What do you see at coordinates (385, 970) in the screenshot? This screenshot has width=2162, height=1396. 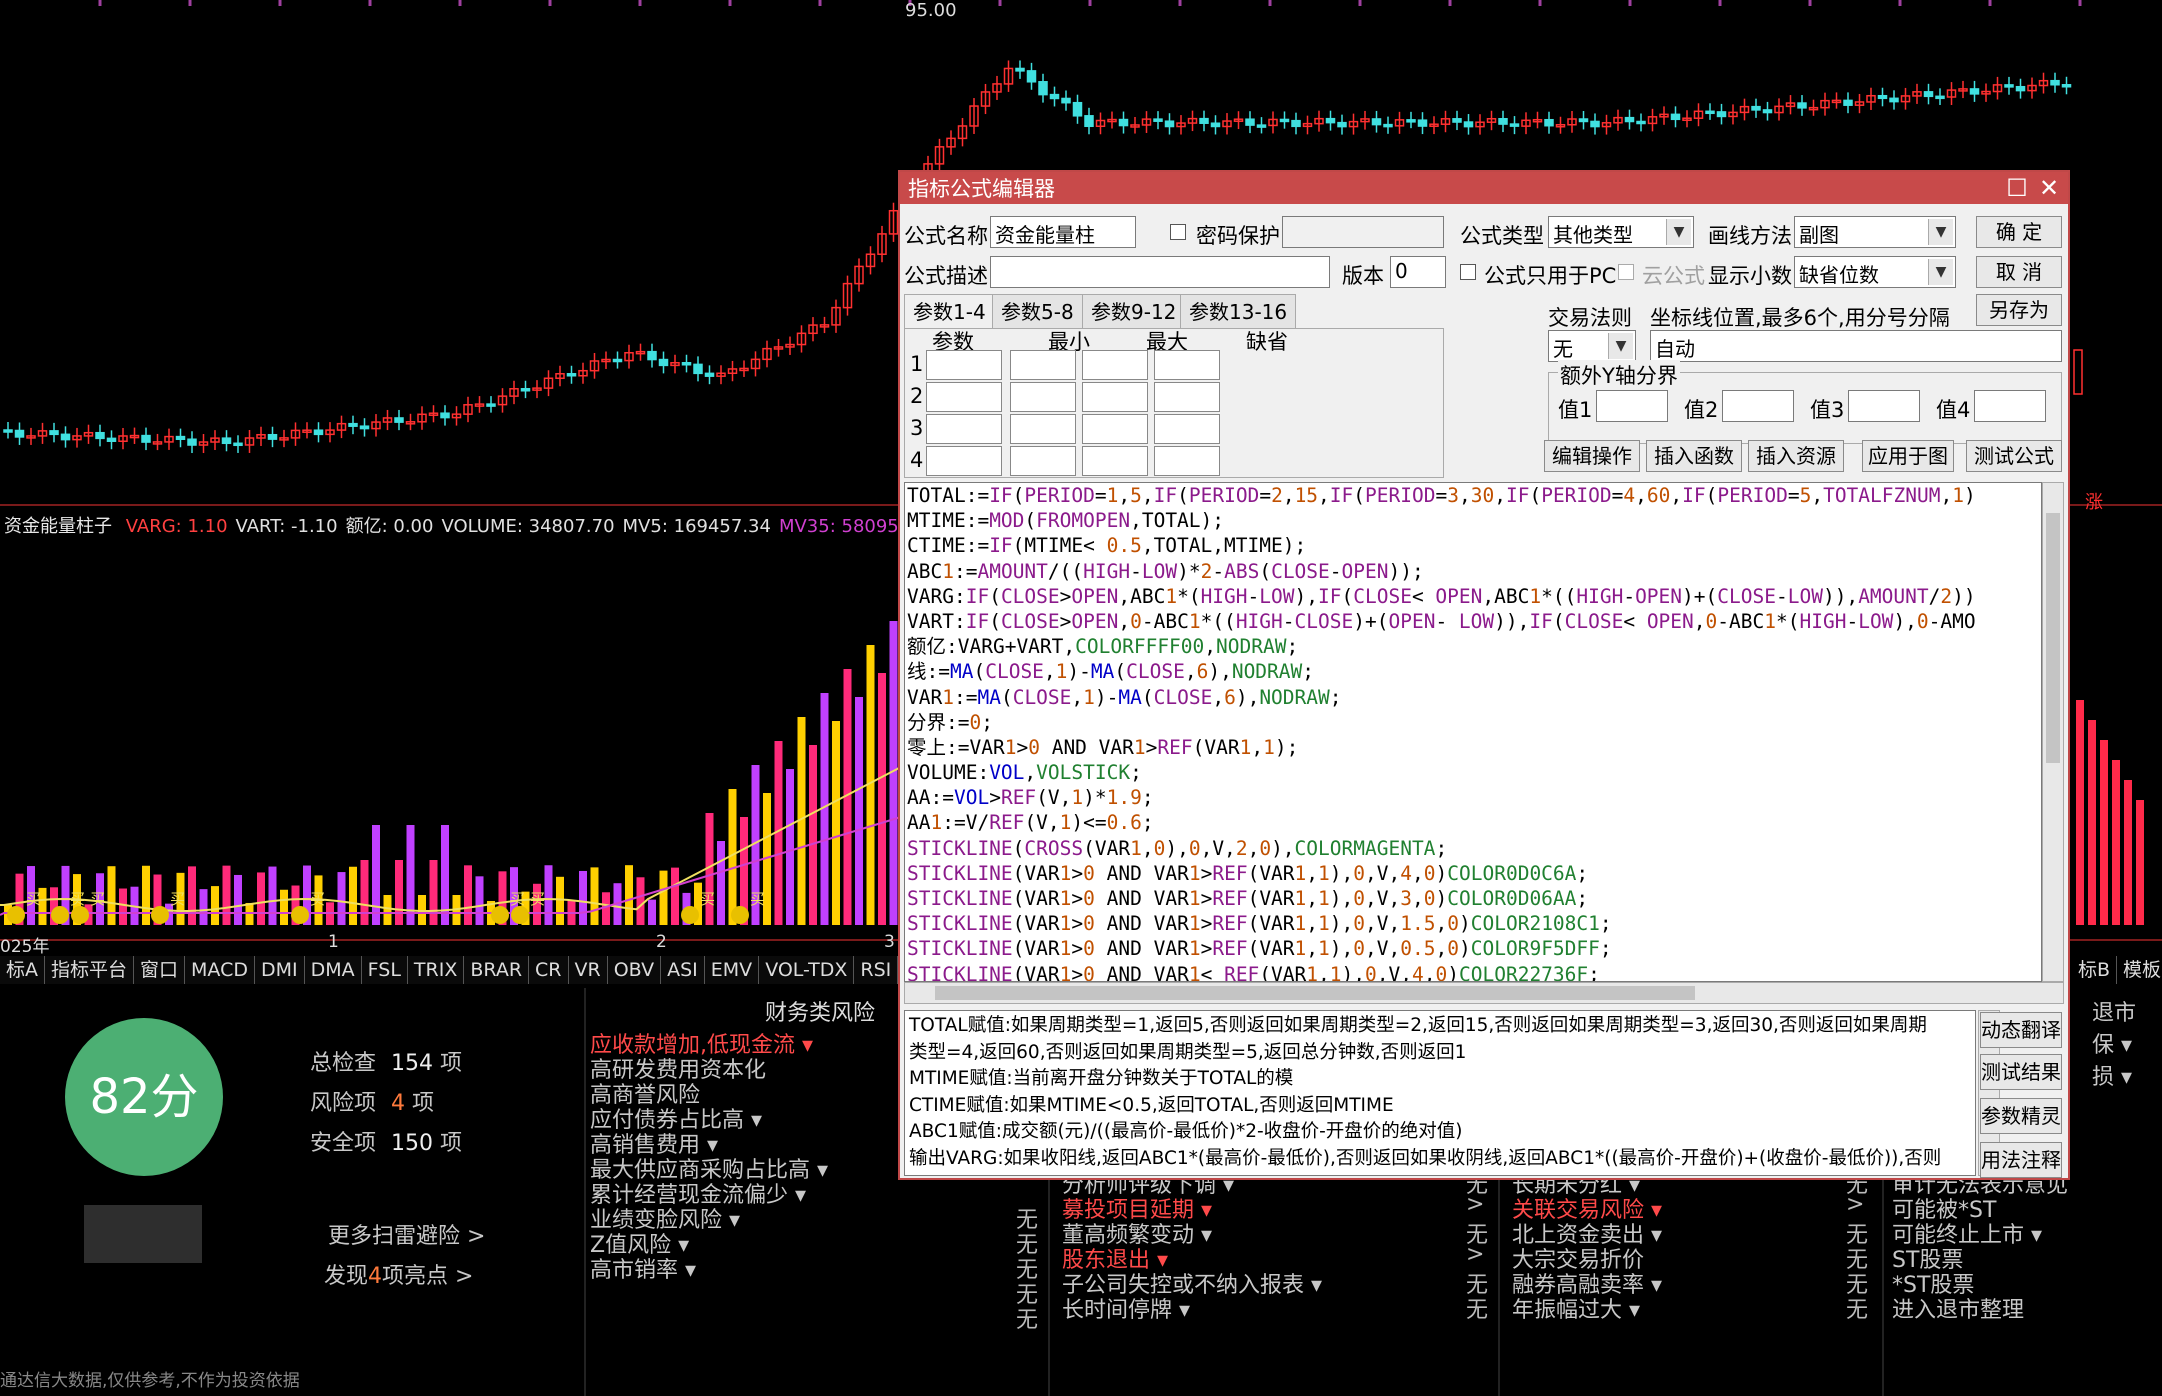 I see `indicator-tab: FSL` at bounding box center [385, 970].